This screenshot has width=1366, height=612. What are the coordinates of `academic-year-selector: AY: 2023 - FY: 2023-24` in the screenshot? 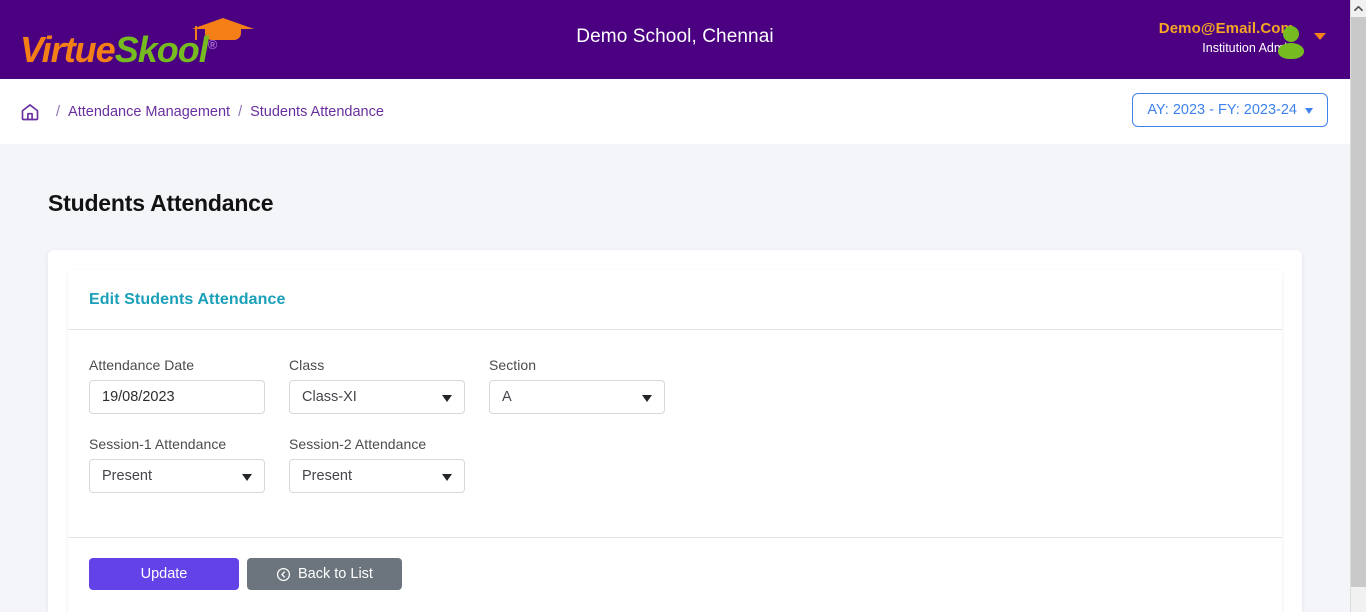 It's located at (1230, 110).